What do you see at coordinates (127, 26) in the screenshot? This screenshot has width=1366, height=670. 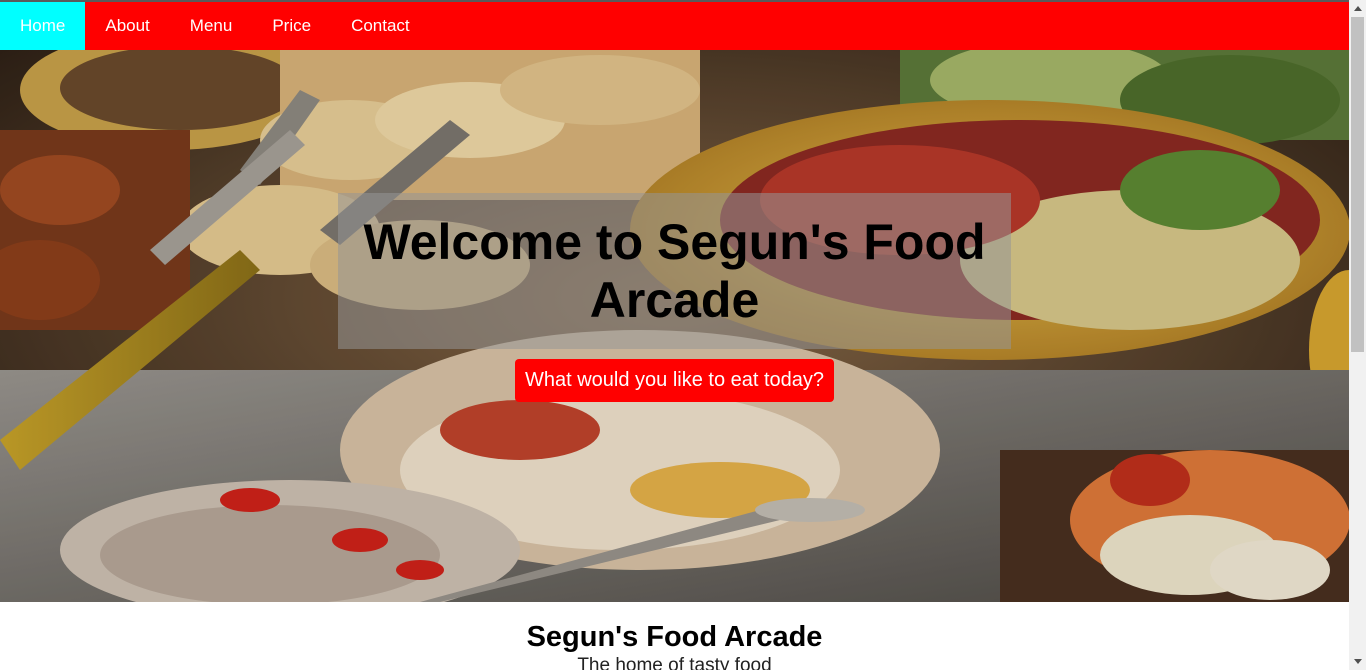 I see `nav-about-link: About` at bounding box center [127, 26].